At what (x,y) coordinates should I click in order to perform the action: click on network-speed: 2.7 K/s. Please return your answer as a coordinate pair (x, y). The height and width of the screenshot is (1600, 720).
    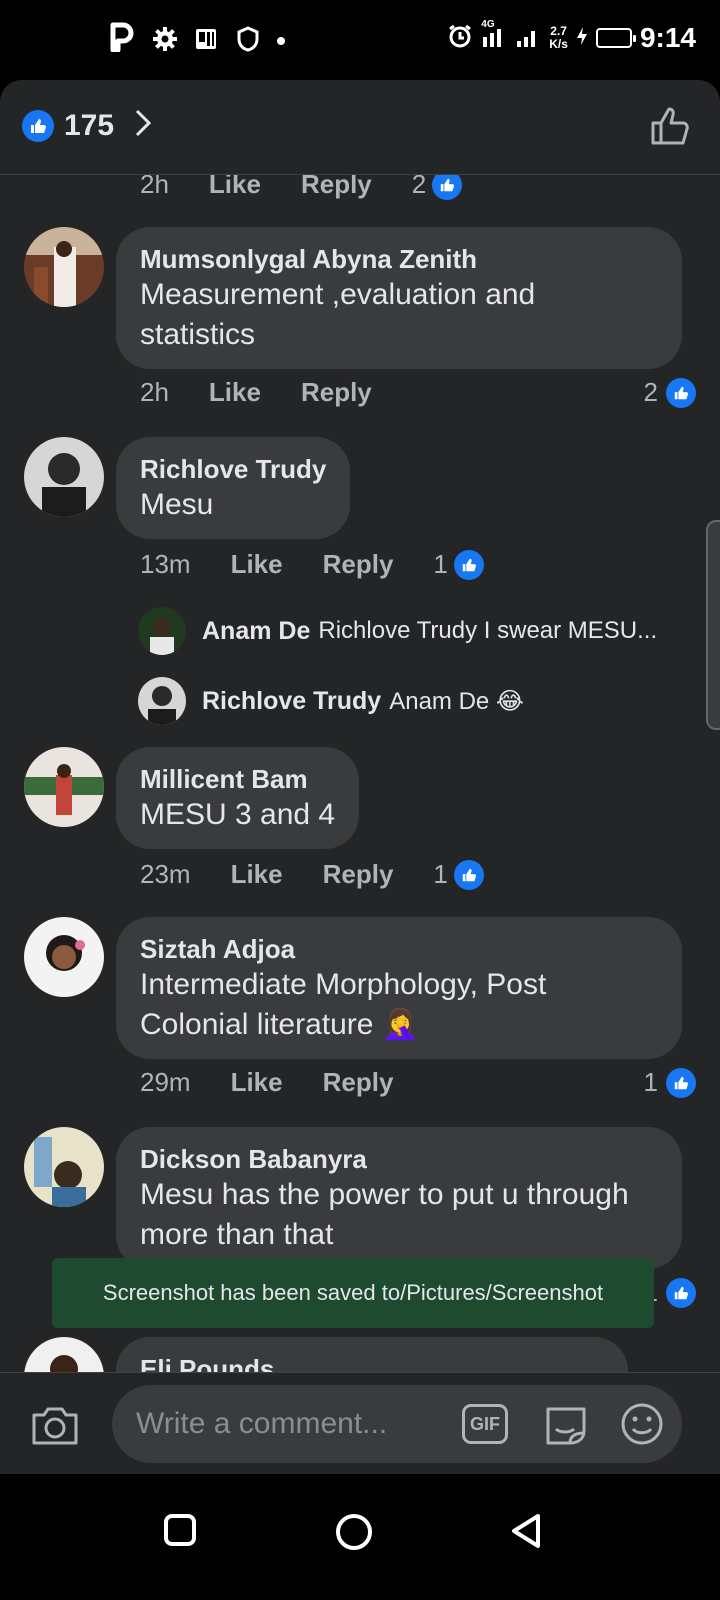
    Looking at the image, I should click on (558, 37).